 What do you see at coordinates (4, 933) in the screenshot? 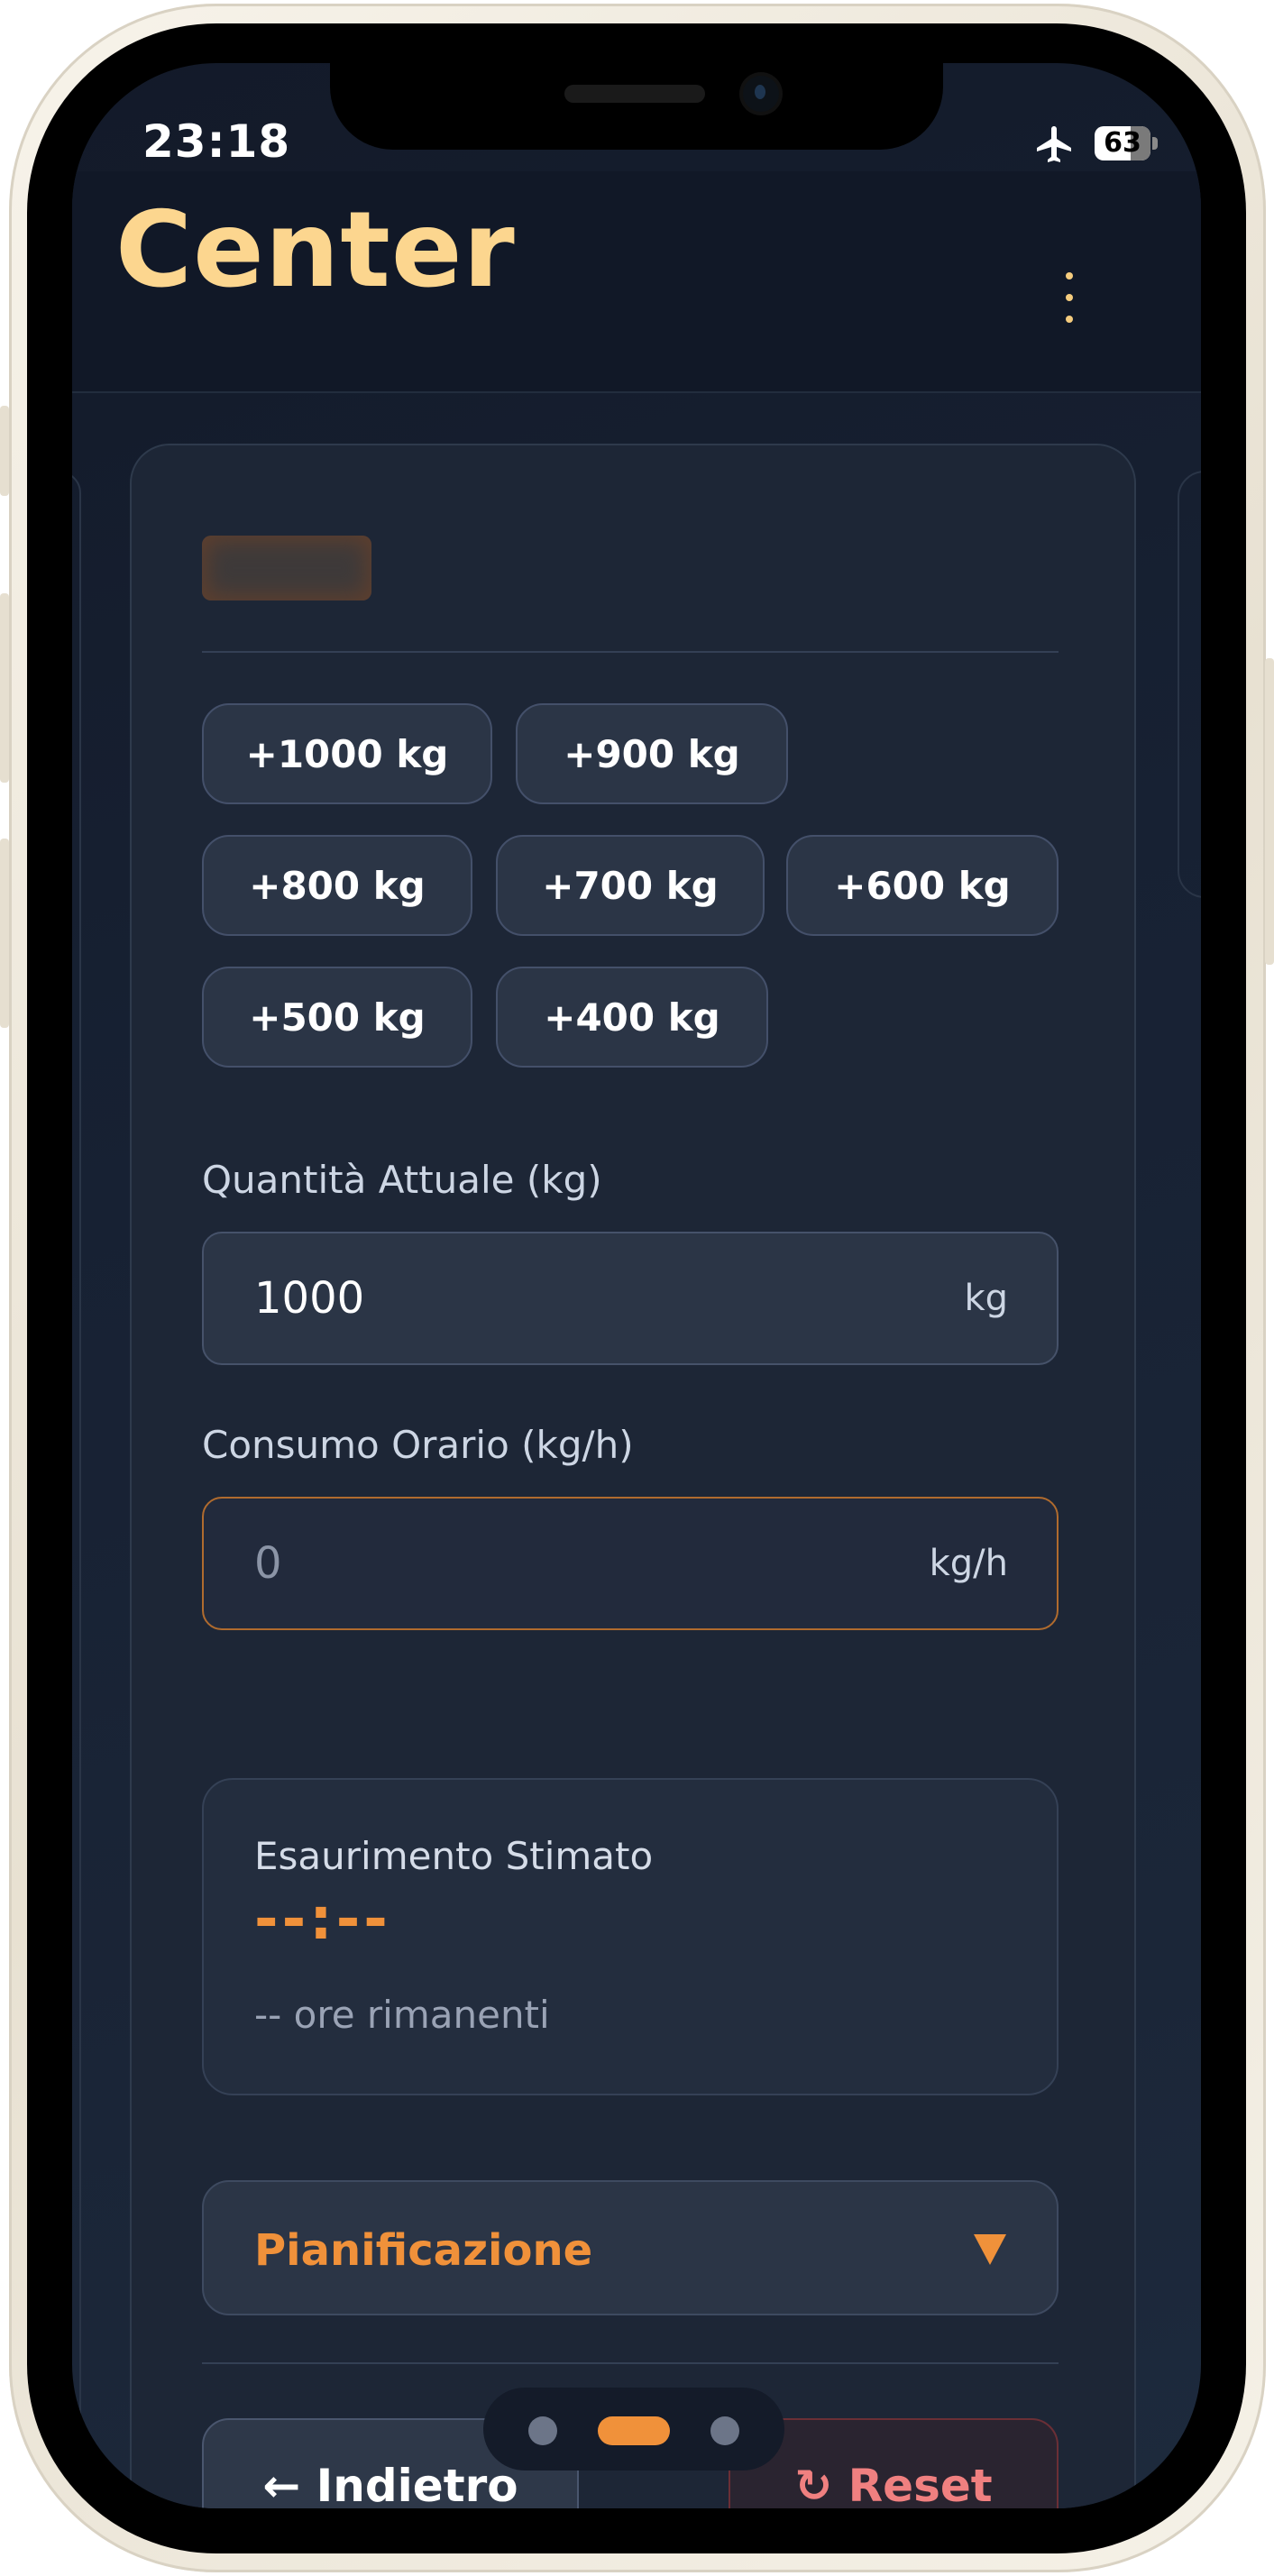
I see `volume-down-button` at bounding box center [4, 933].